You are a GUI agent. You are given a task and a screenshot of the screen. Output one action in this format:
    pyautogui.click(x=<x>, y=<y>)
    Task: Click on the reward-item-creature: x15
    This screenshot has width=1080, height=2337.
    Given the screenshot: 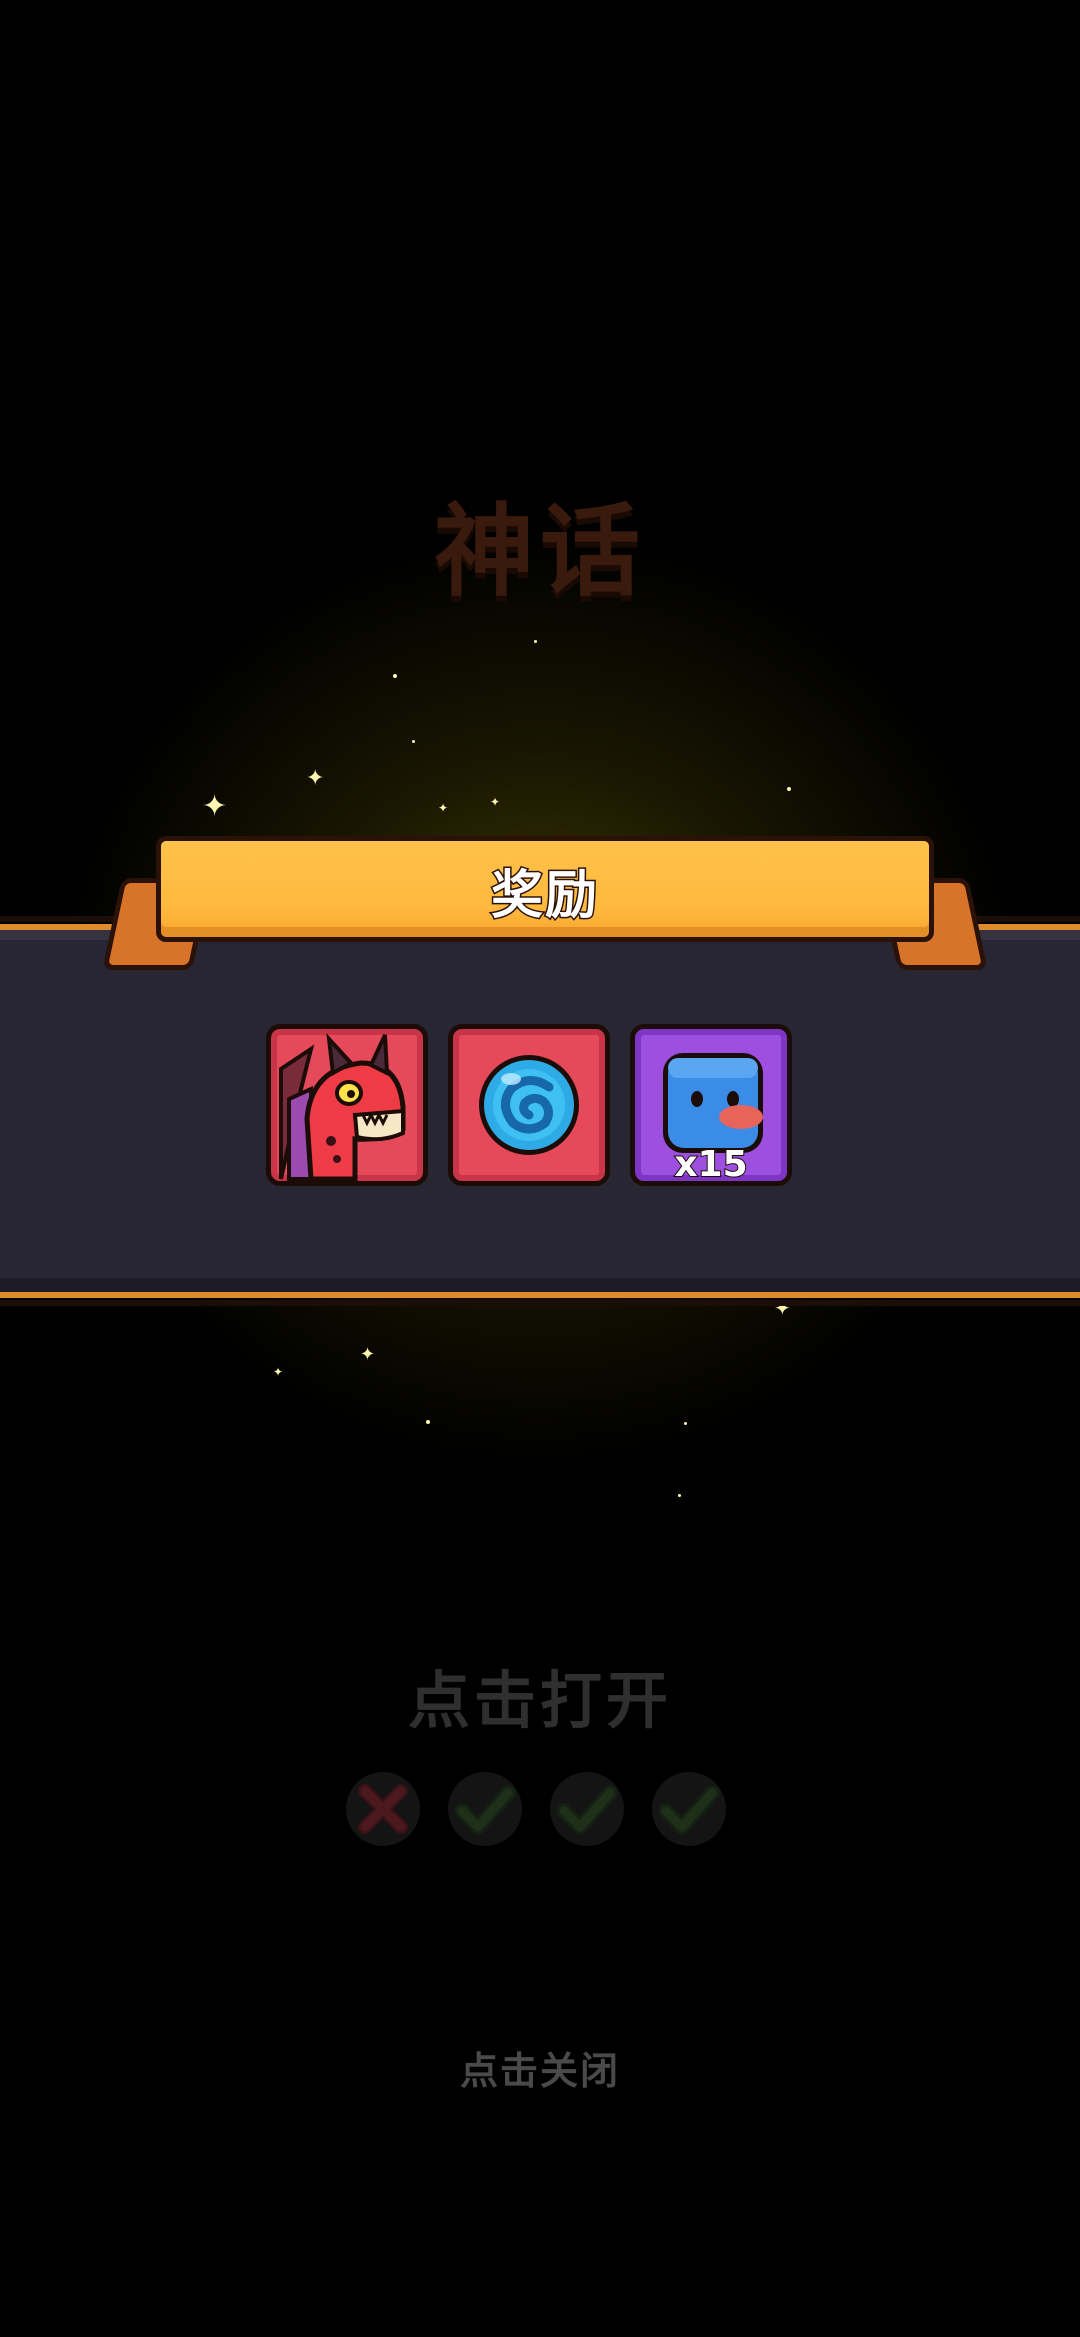 What is the action you would take?
    pyautogui.click(x=711, y=1105)
    